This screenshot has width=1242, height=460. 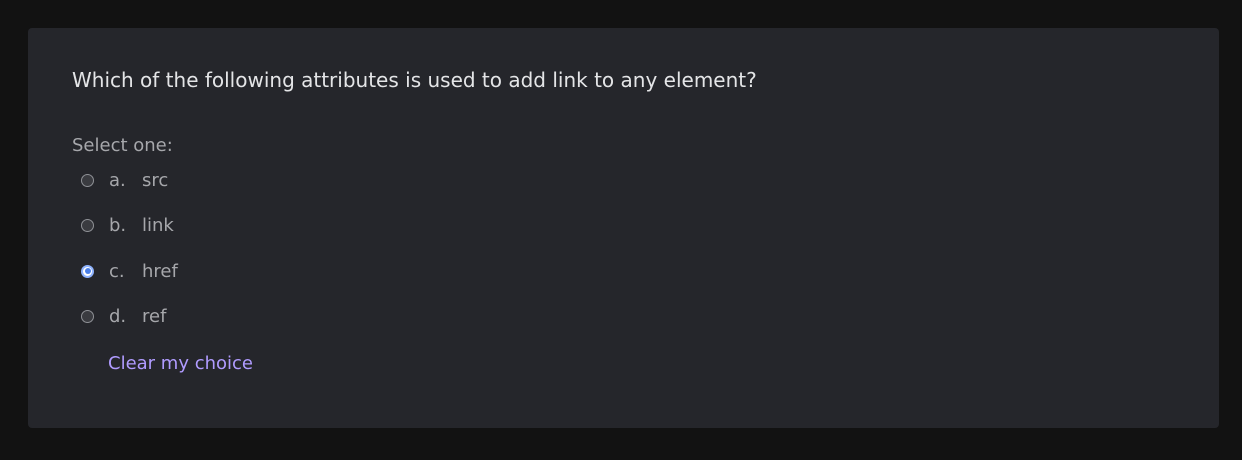 What do you see at coordinates (154, 316) in the screenshot?
I see `option-text: ref` at bounding box center [154, 316].